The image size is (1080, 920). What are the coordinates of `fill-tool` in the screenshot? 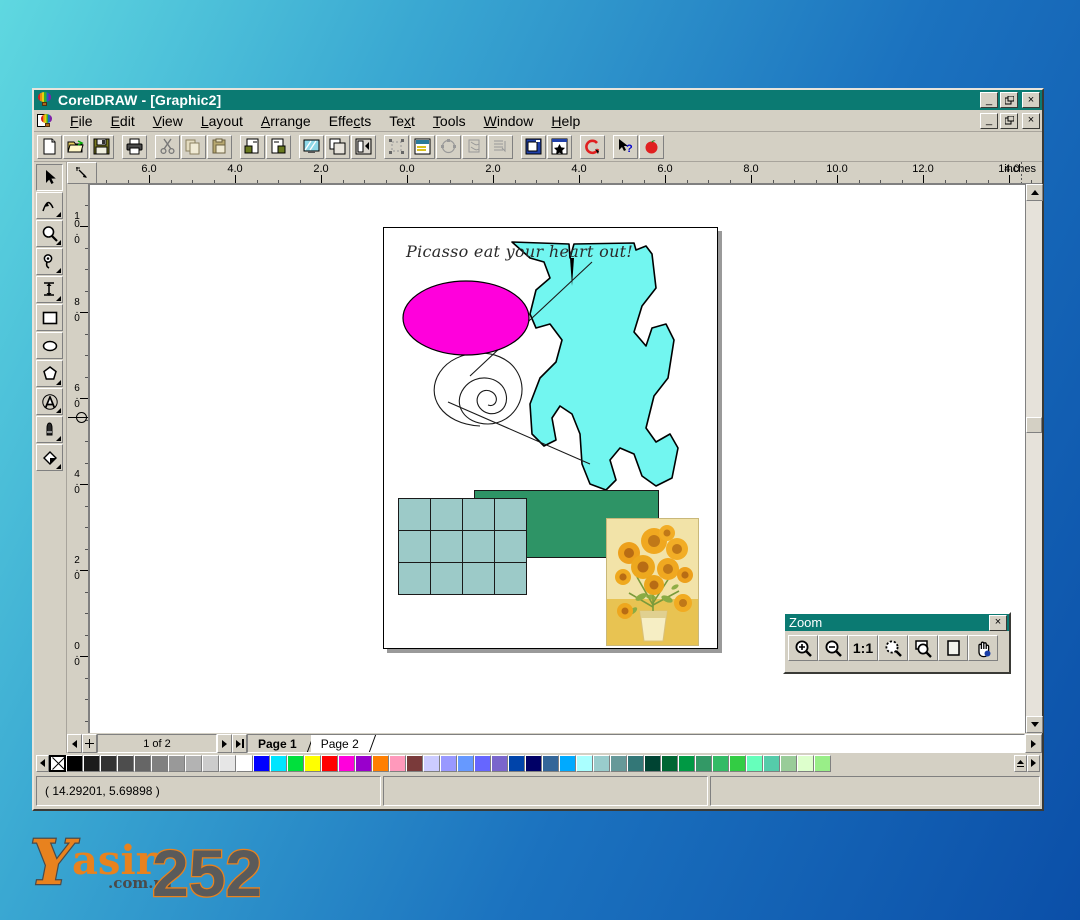 It's located at (49, 457).